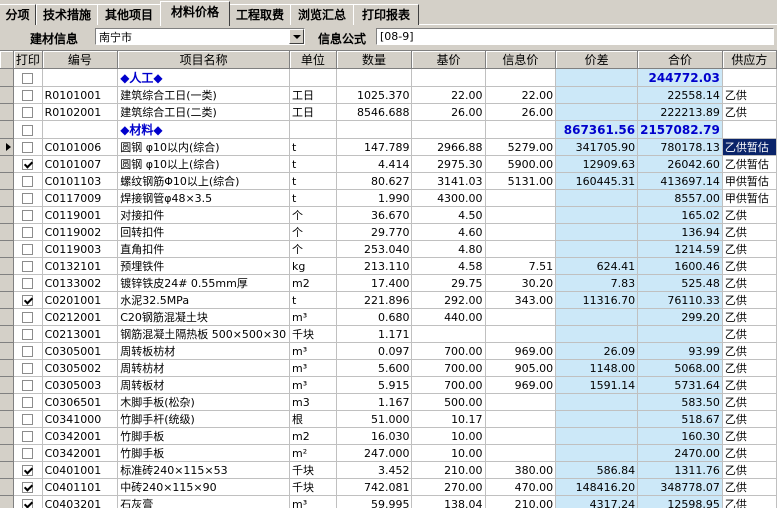 The width and height of the screenshot is (777, 508). What do you see at coordinates (680, 60) in the screenshot?
I see `col-header-total: 合价` at bounding box center [680, 60].